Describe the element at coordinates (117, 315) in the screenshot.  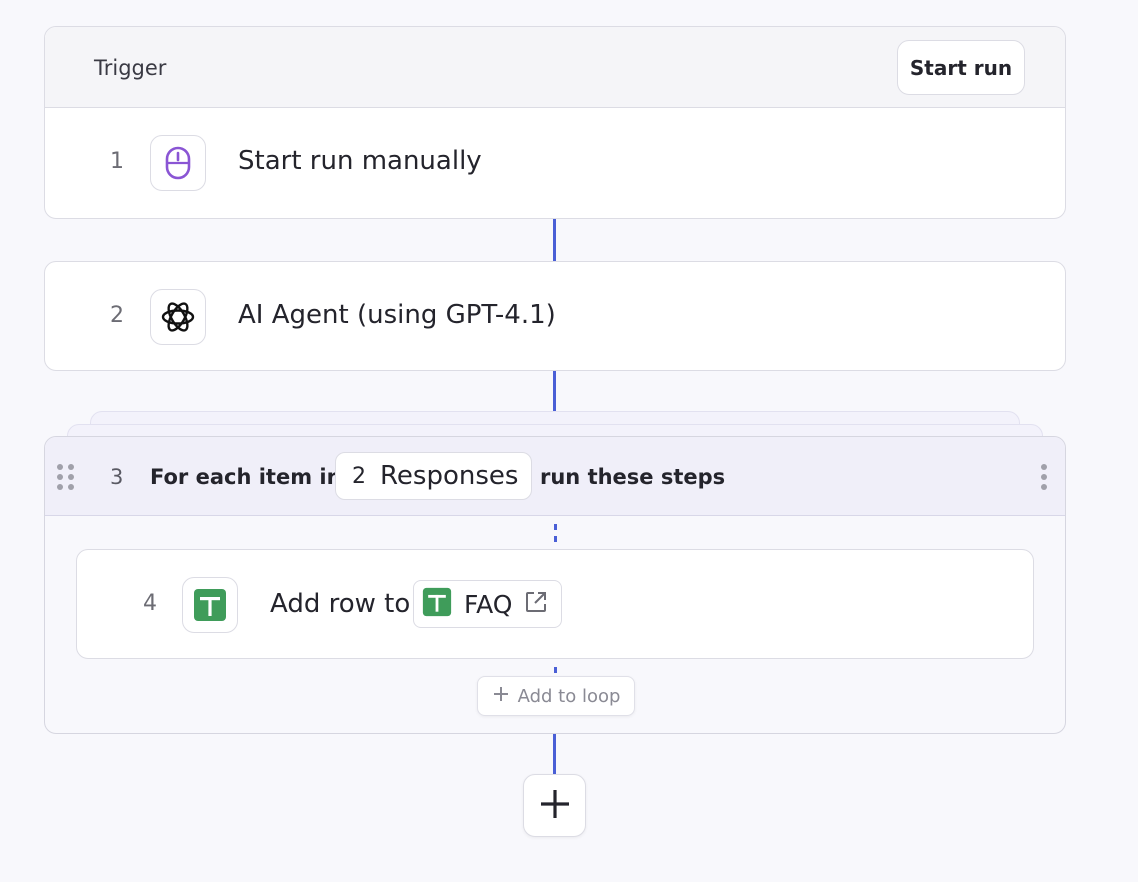
I see `step-number: 2` at that location.